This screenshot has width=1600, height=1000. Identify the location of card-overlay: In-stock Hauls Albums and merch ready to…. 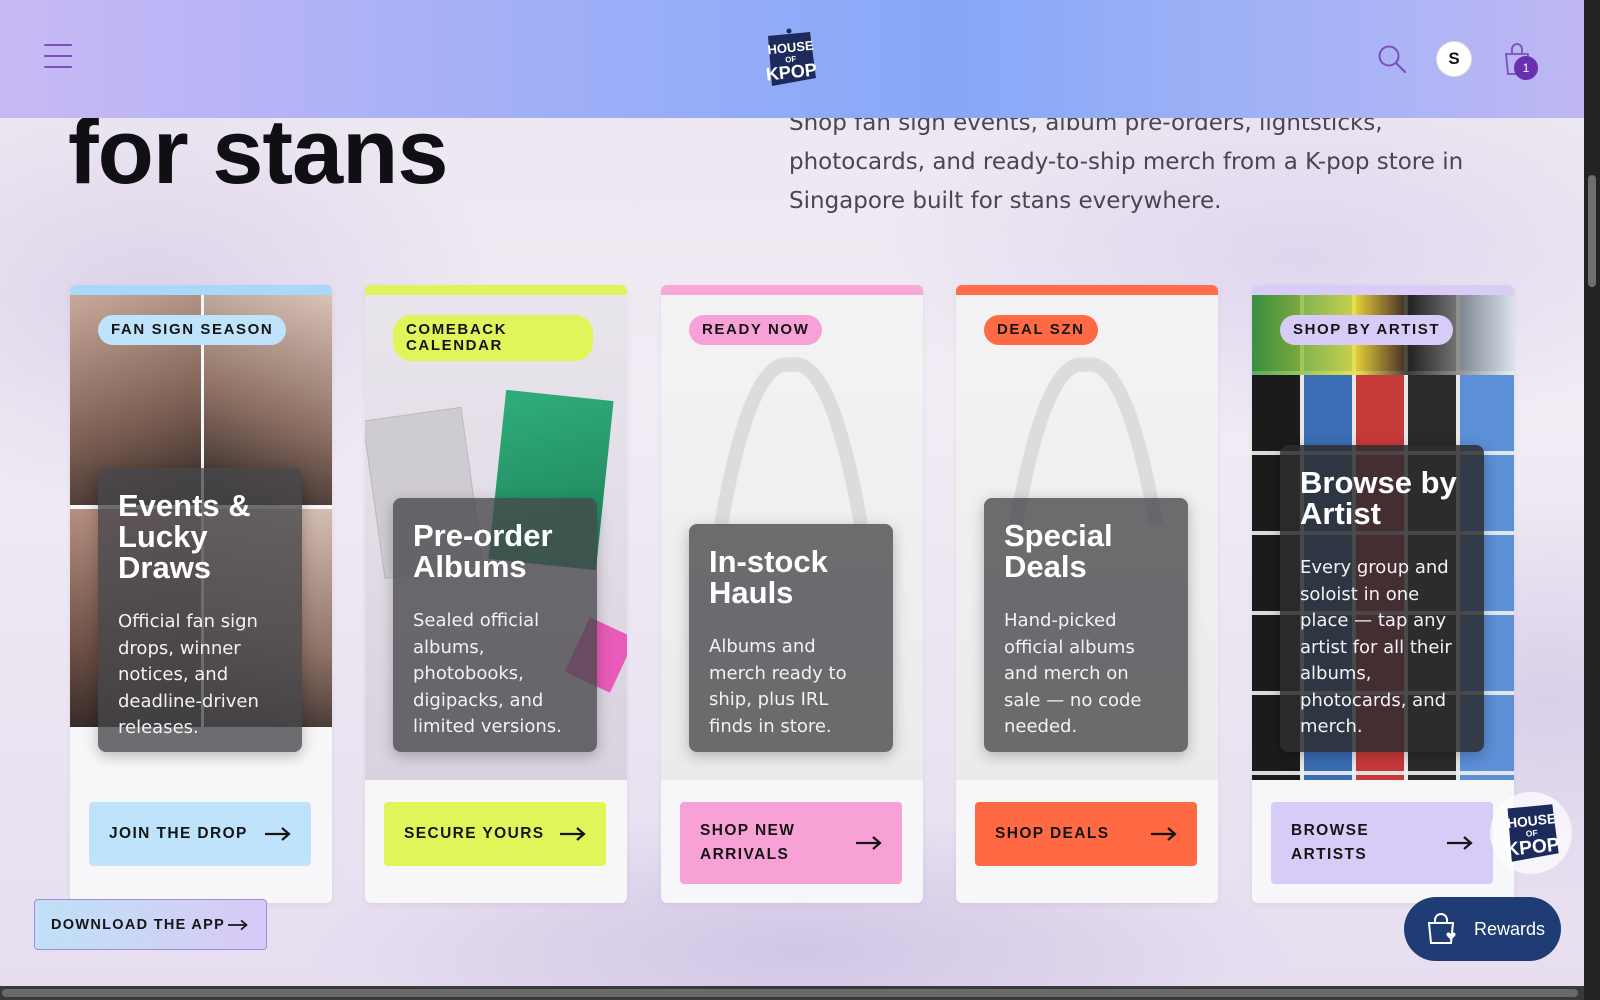
(791, 638).